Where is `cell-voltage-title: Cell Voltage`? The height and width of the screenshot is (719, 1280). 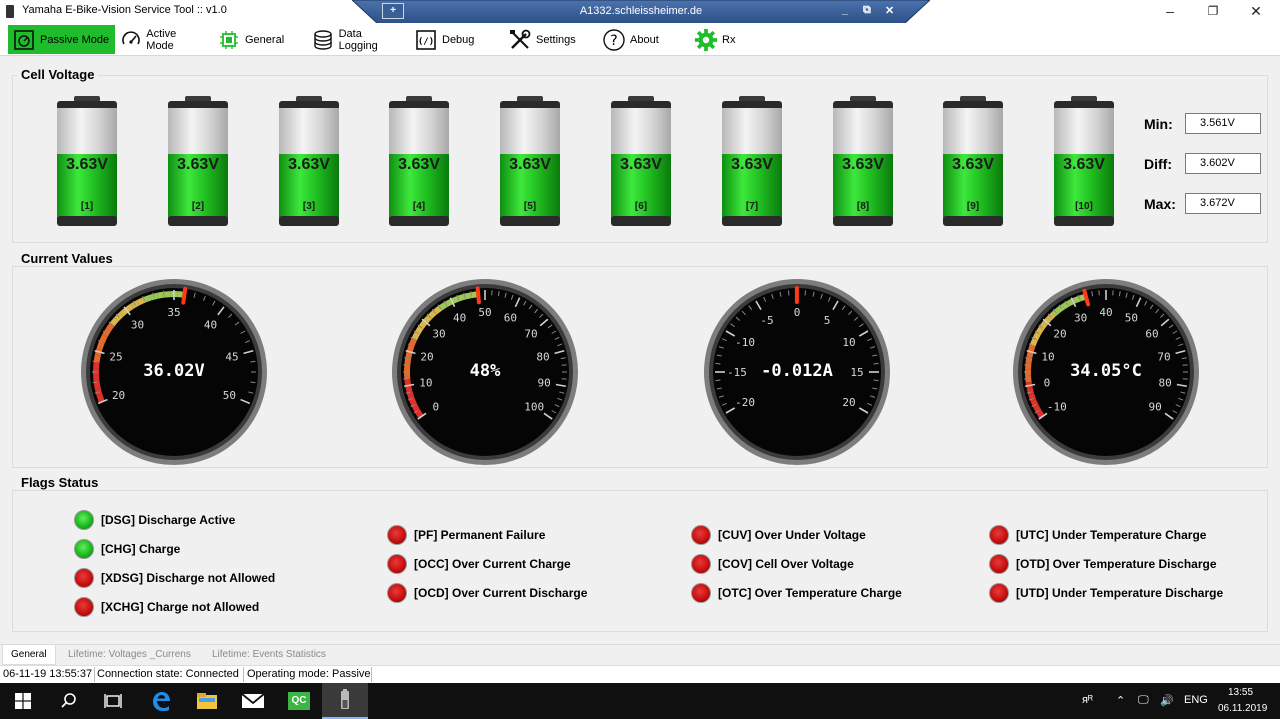
cell-voltage-title: Cell Voltage is located at coordinates (58, 74).